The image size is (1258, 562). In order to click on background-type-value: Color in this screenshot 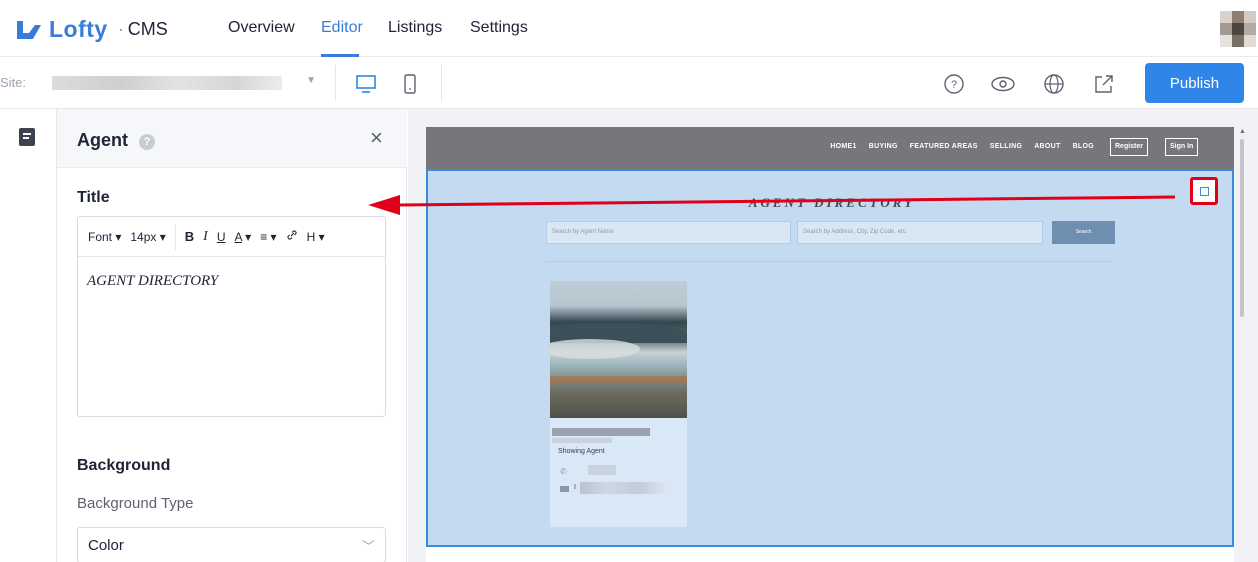, I will do `click(106, 545)`.